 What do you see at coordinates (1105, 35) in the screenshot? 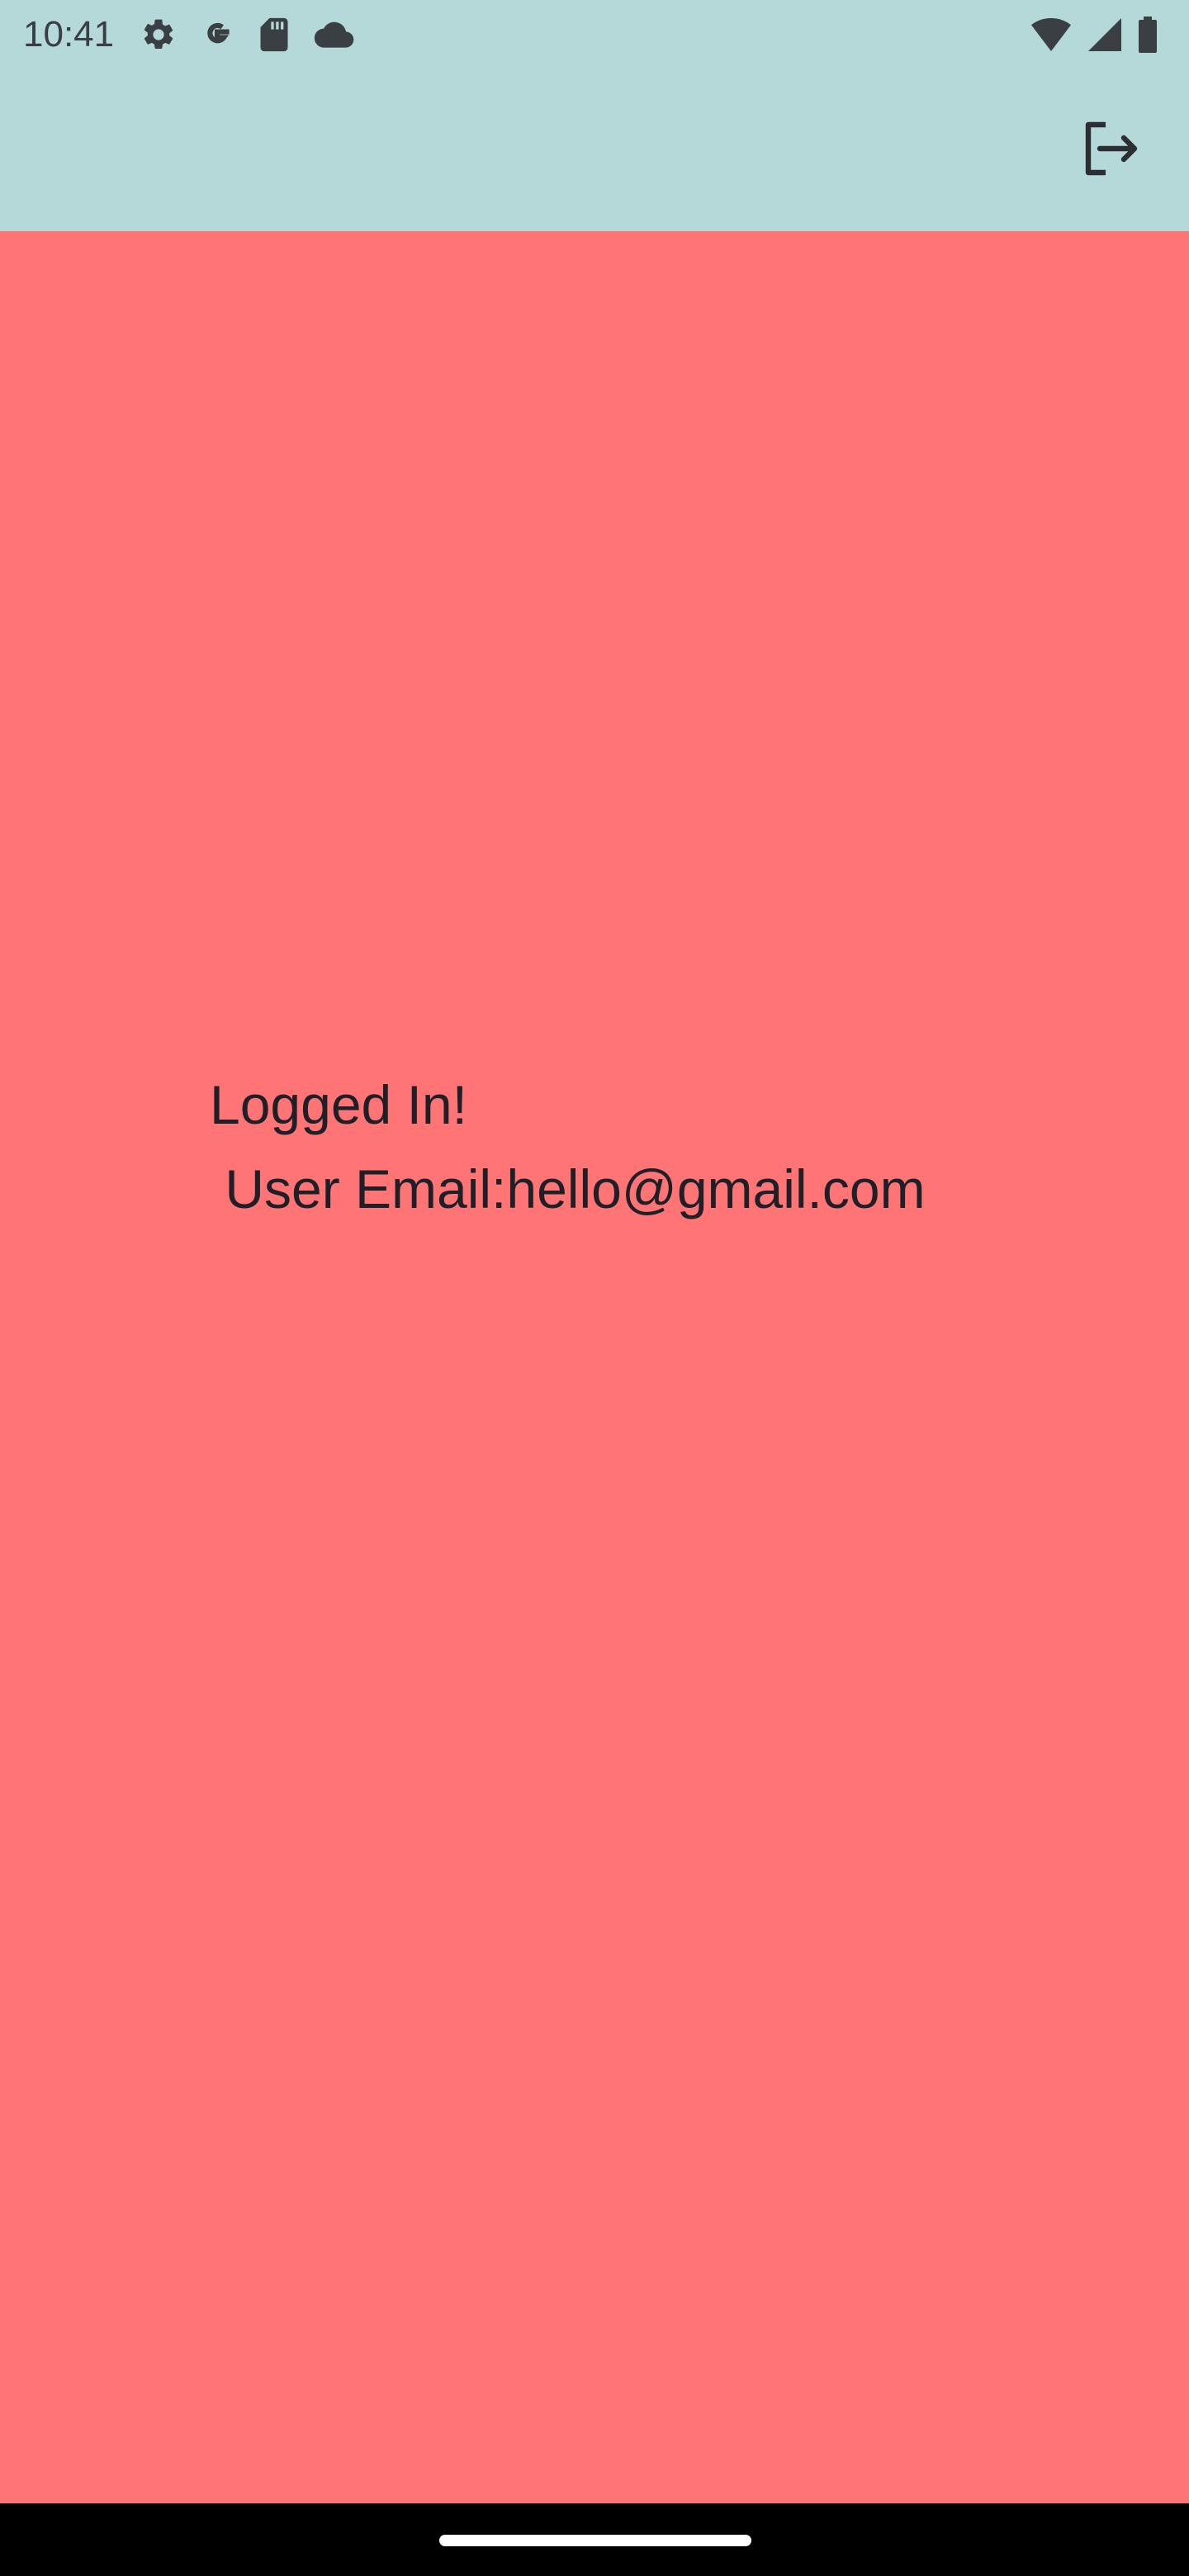
I see `cellular-signal-icon` at bounding box center [1105, 35].